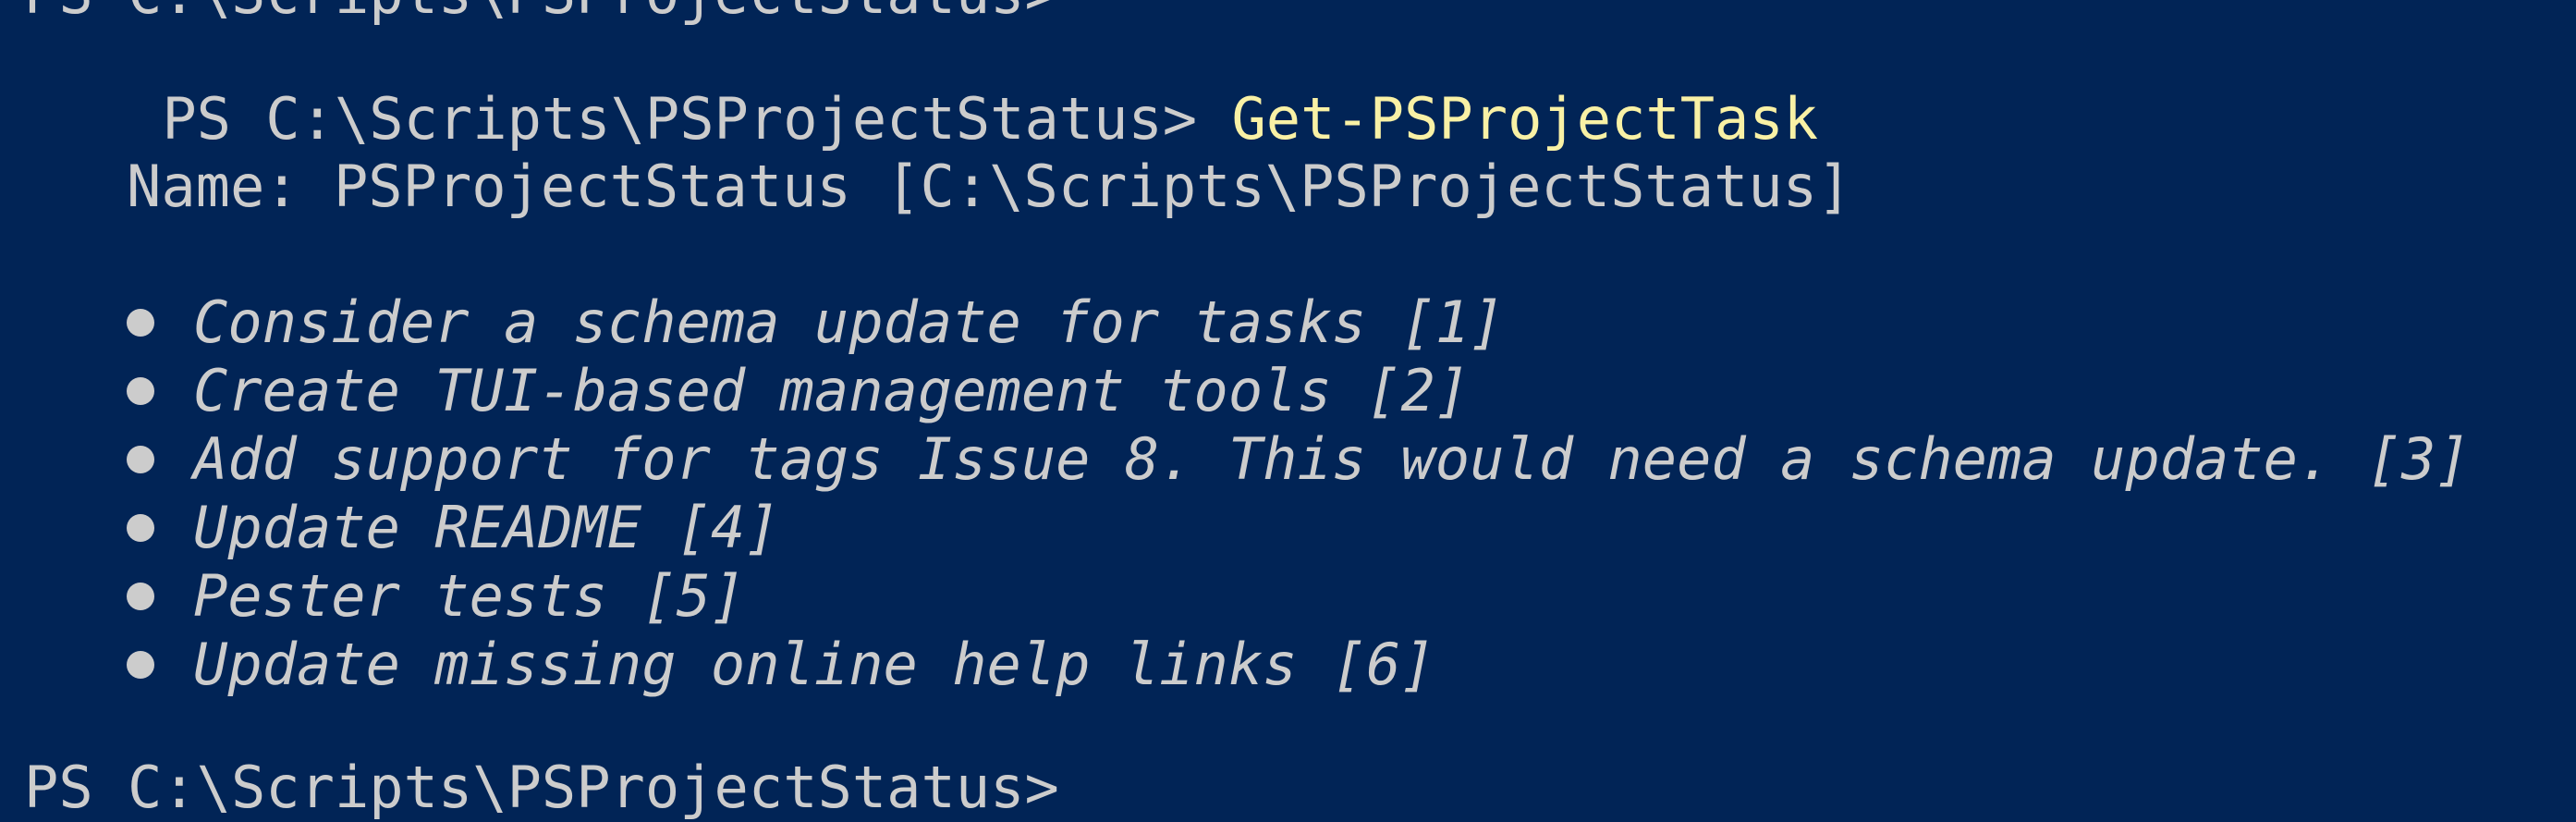 This screenshot has width=2576, height=822. Describe the element at coordinates (814, 664) in the screenshot. I see `task-text: Update missing online help links [6]` at that location.